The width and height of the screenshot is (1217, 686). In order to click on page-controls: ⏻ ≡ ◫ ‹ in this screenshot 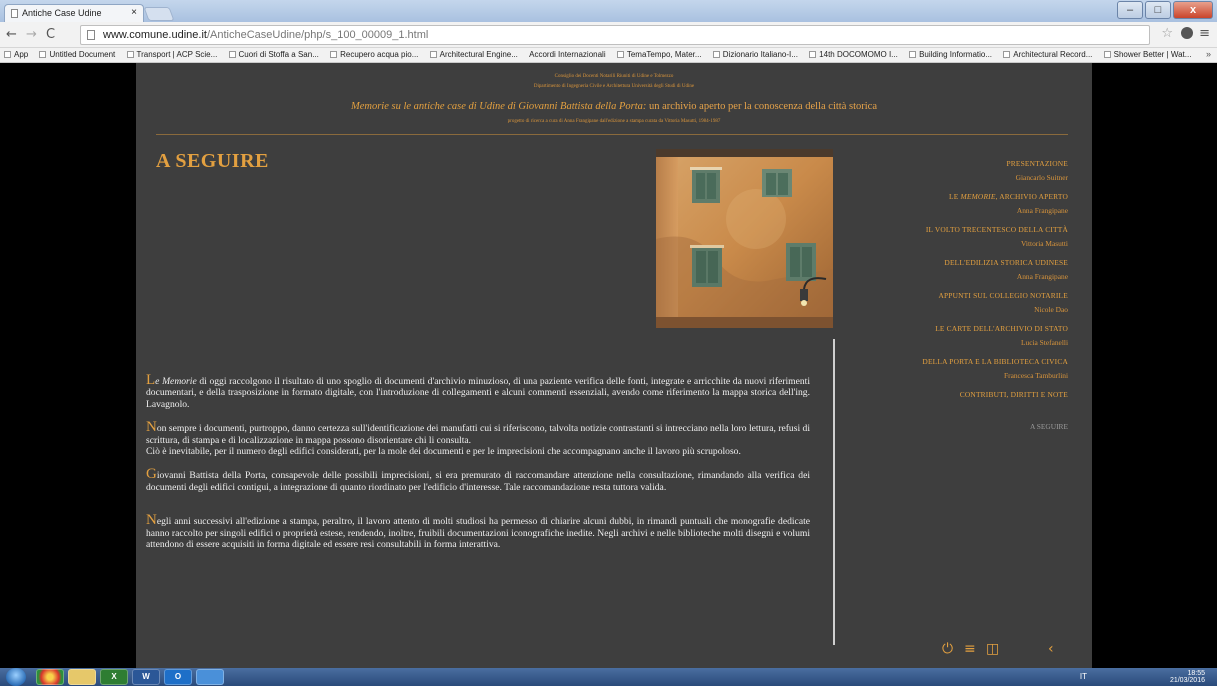, I will do `click(1007, 650)`.